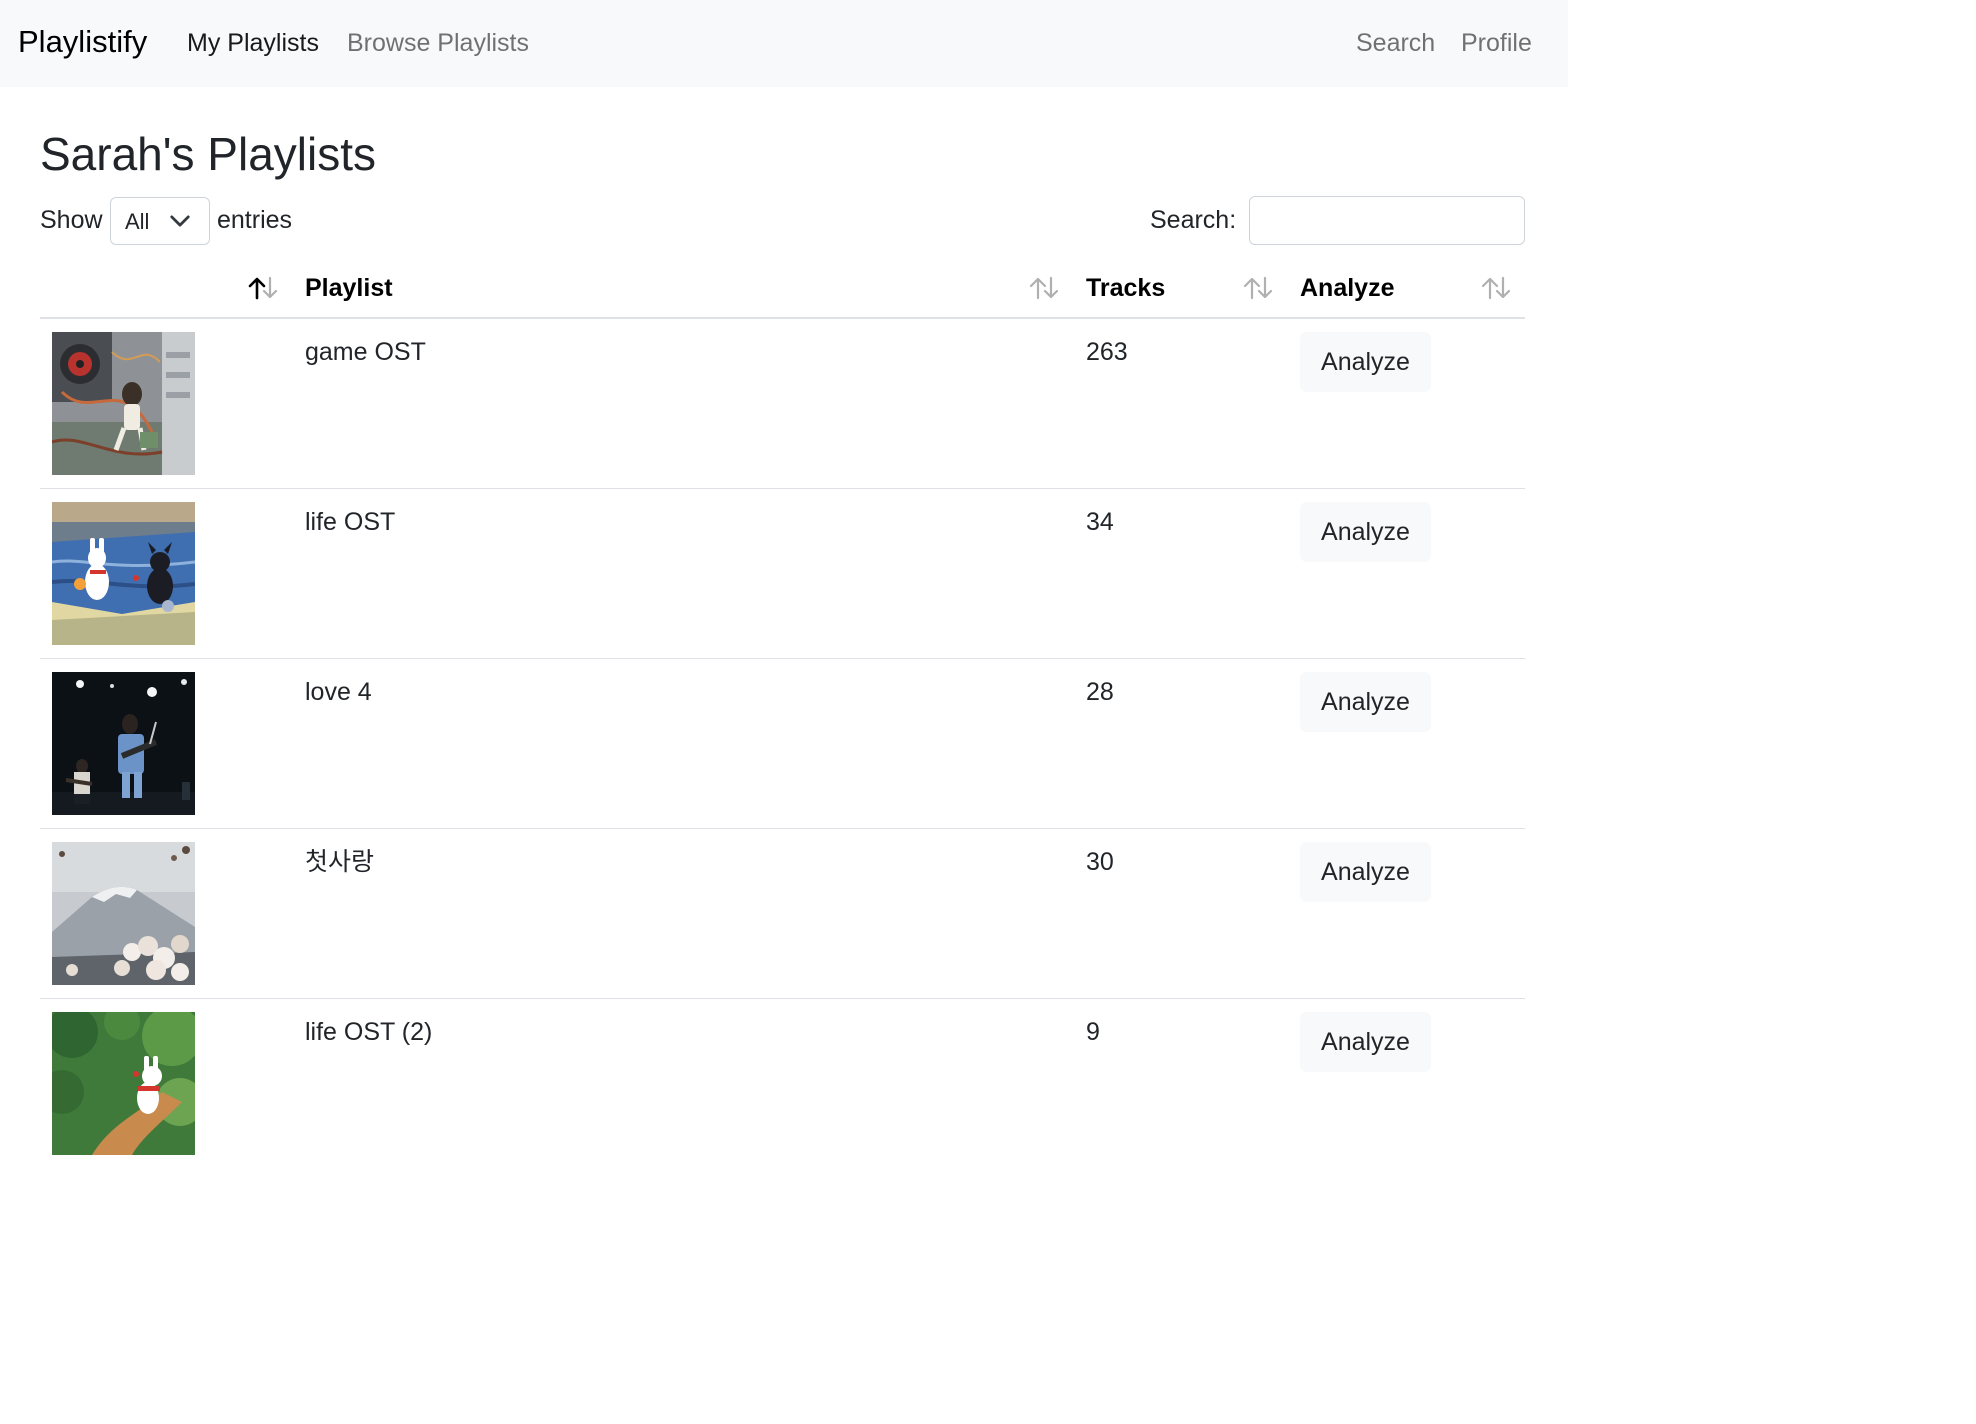 Image resolution: width=1976 pixels, height=1424 pixels. I want to click on table-row: 첫사랑 30 Analyze, so click(782, 914).